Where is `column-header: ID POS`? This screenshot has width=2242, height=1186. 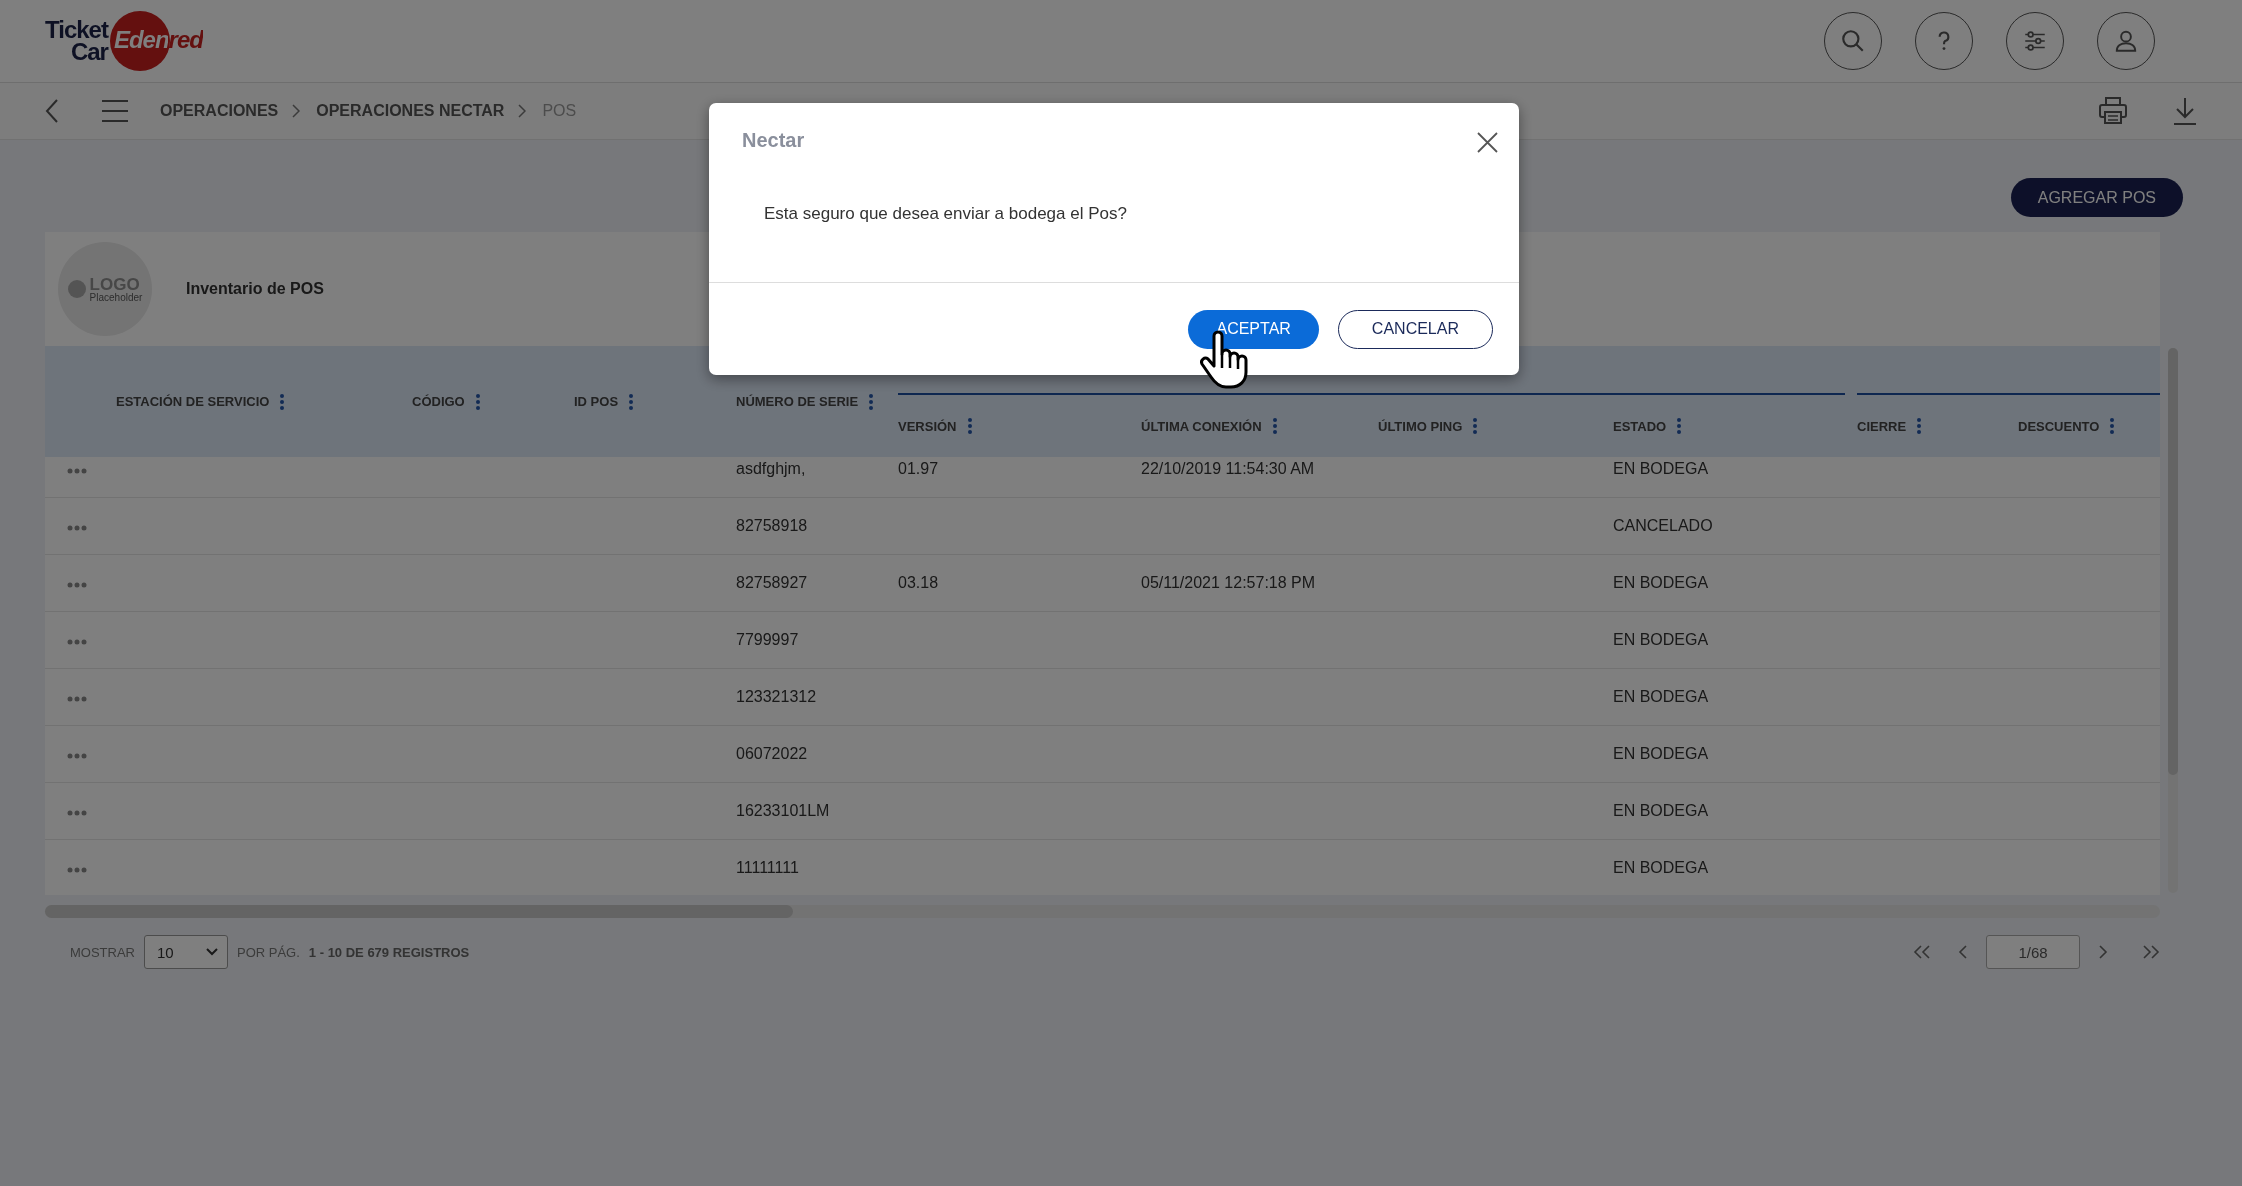 column-header: ID POS is located at coordinates (596, 401).